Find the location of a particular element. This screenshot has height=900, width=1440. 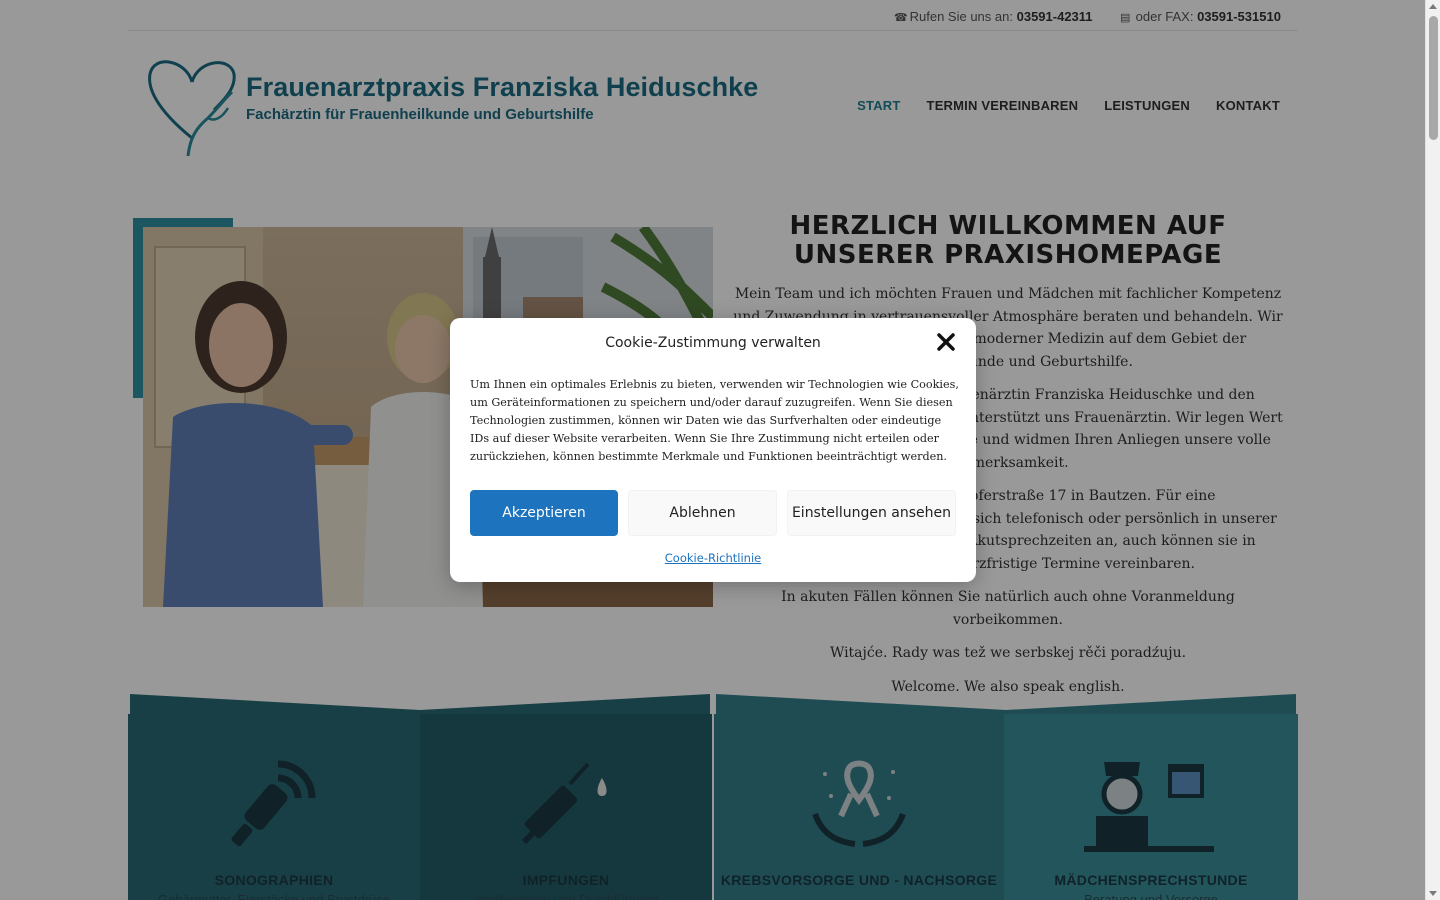

close-icon is located at coordinates (946, 342).